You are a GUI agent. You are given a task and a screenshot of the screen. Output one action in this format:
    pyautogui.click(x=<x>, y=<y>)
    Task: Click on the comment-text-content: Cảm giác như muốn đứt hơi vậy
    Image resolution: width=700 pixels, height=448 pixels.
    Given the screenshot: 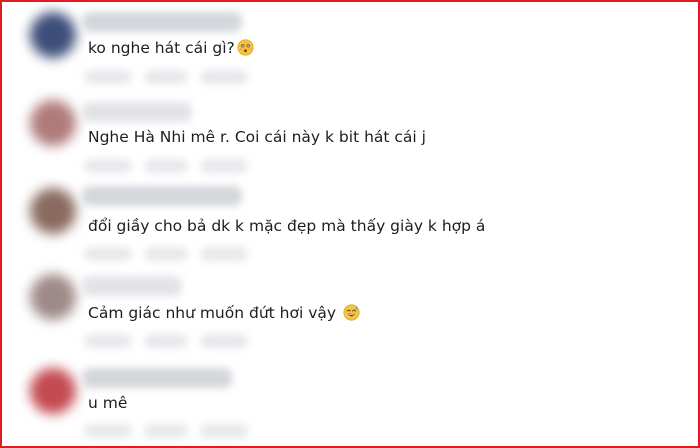 What is the action you would take?
    pyautogui.click(x=212, y=313)
    